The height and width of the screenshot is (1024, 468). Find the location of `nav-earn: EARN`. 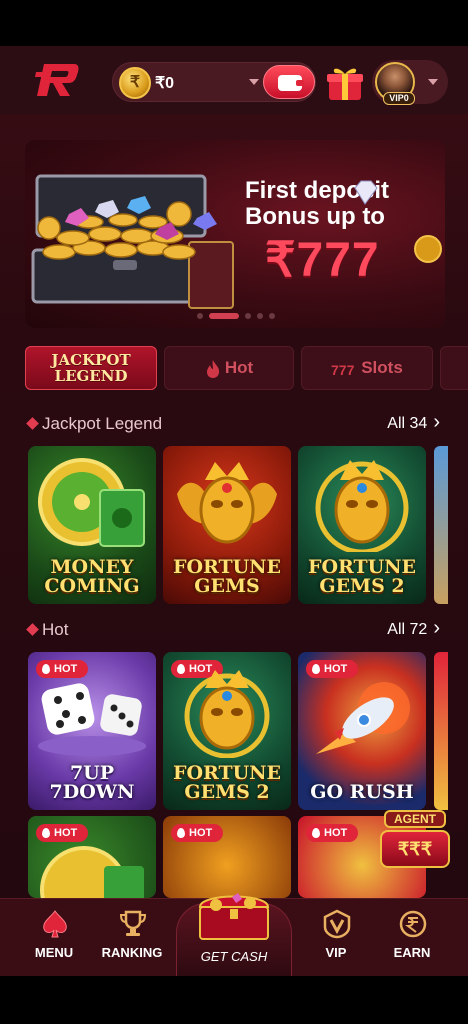

nav-earn: EARN is located at coordinates (412, 937).